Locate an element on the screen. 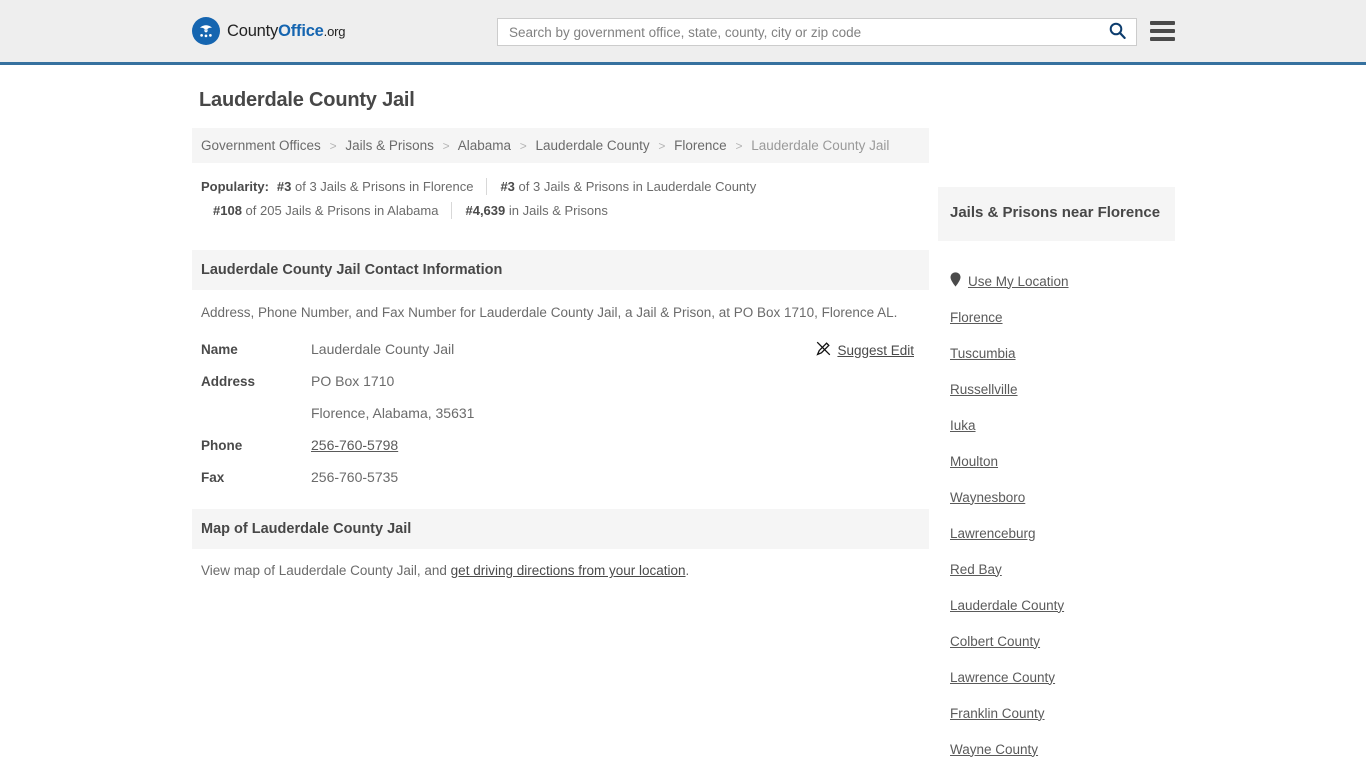  suggest-edit-label: Suggest Edit is located at coordinates (875, 350).